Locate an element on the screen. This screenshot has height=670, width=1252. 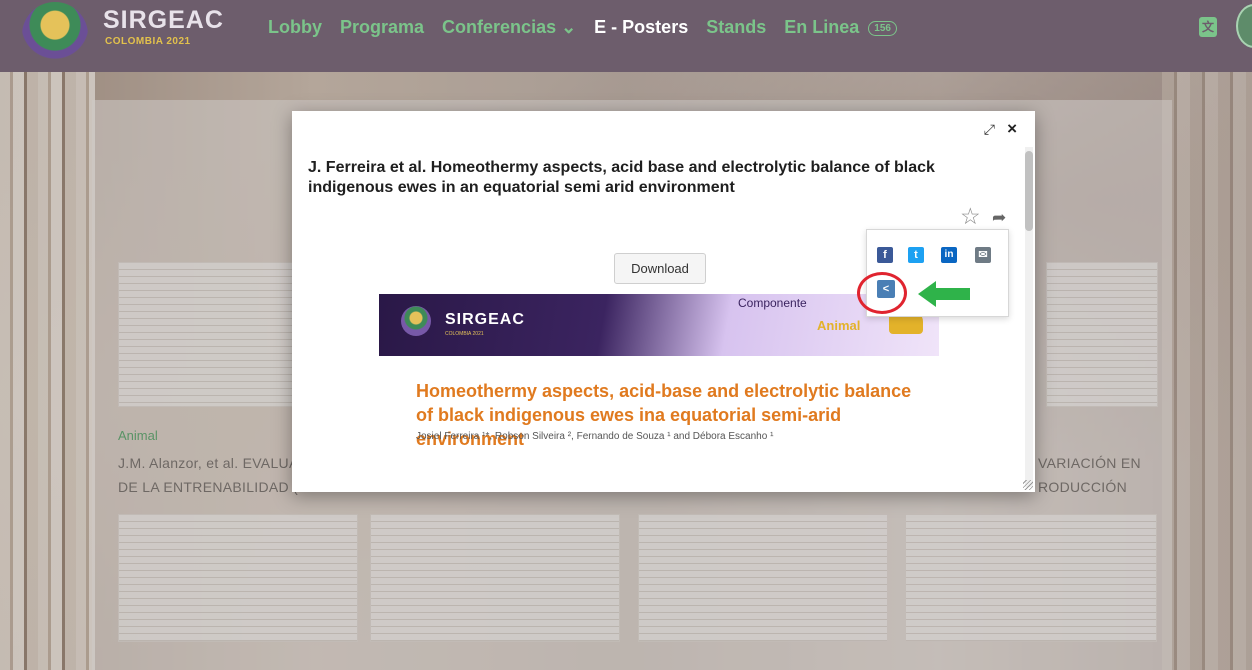
poster-component-label: Componente is located at coordinates (772, 303).